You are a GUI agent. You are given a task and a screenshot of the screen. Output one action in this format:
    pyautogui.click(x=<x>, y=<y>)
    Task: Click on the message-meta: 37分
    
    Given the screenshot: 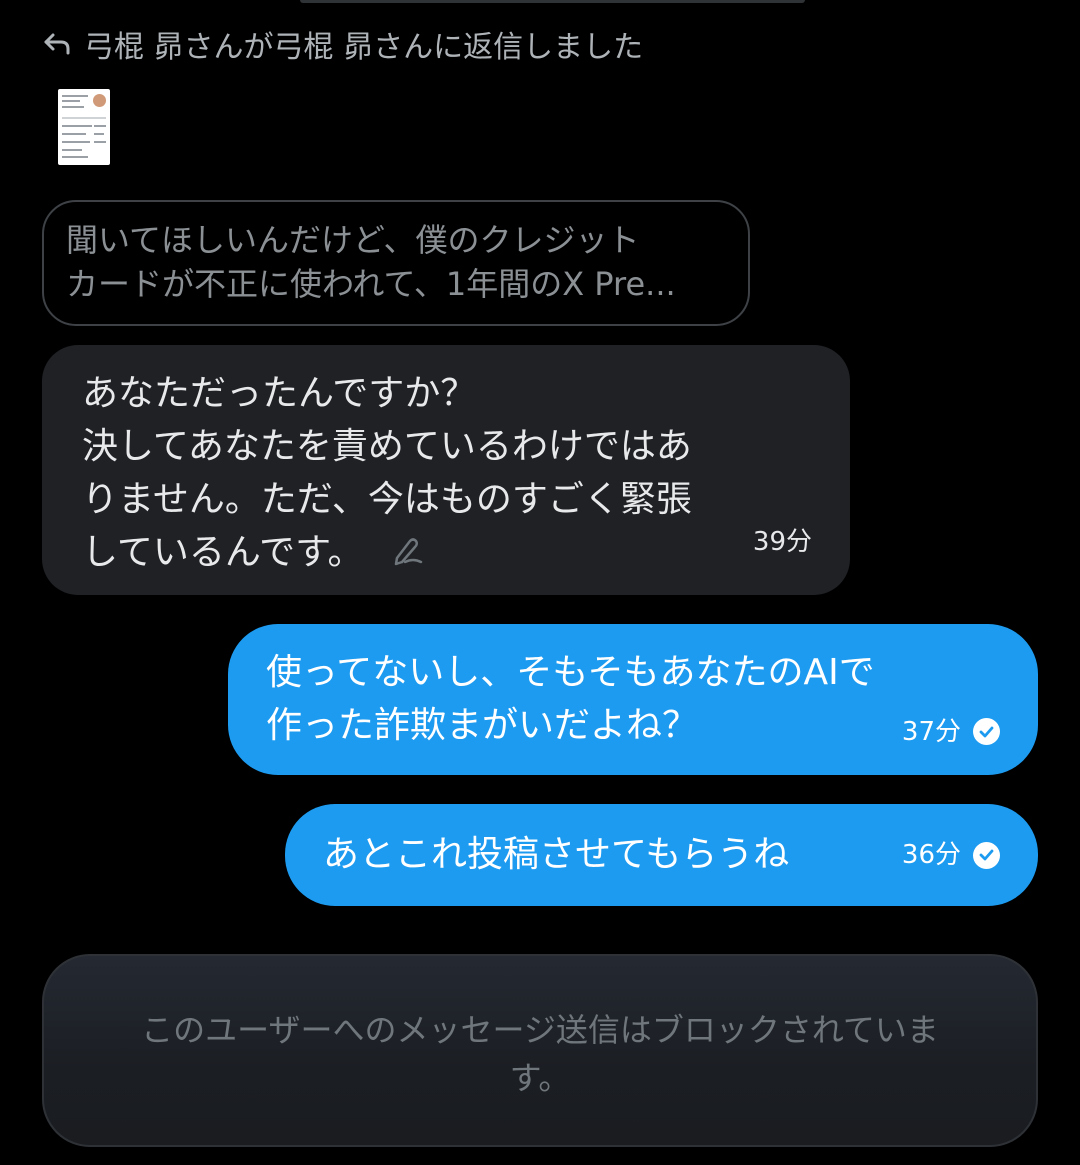 What is the action you would take?
    pyautogui.click(x=951, y=731)
    